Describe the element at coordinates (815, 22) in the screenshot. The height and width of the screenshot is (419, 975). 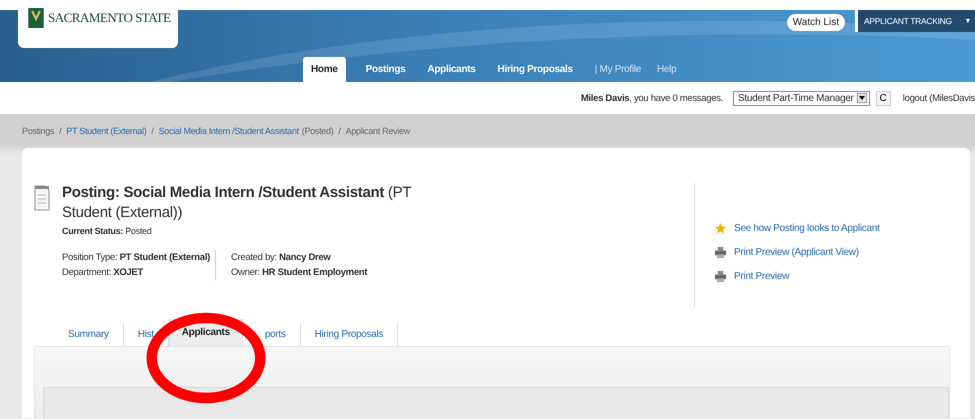
I see `watch-list-button: Watch List` at that location.